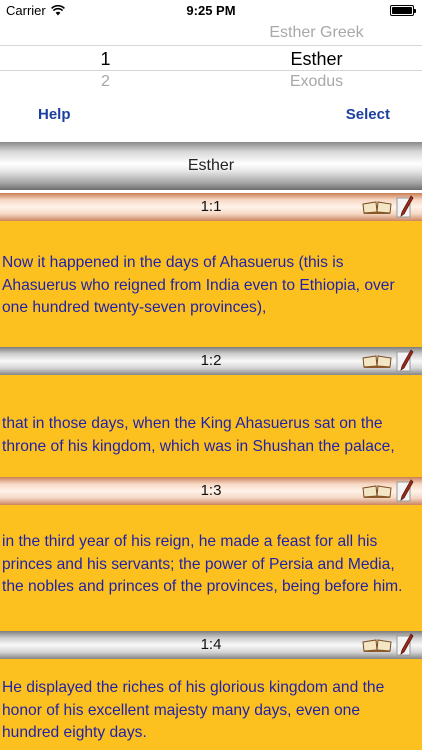 The height and width of the screenshot is (750, 422). Describe the element at coordinates (105, 59) in the screenshot. I see `picker-chapter-selected: 1` at that location.